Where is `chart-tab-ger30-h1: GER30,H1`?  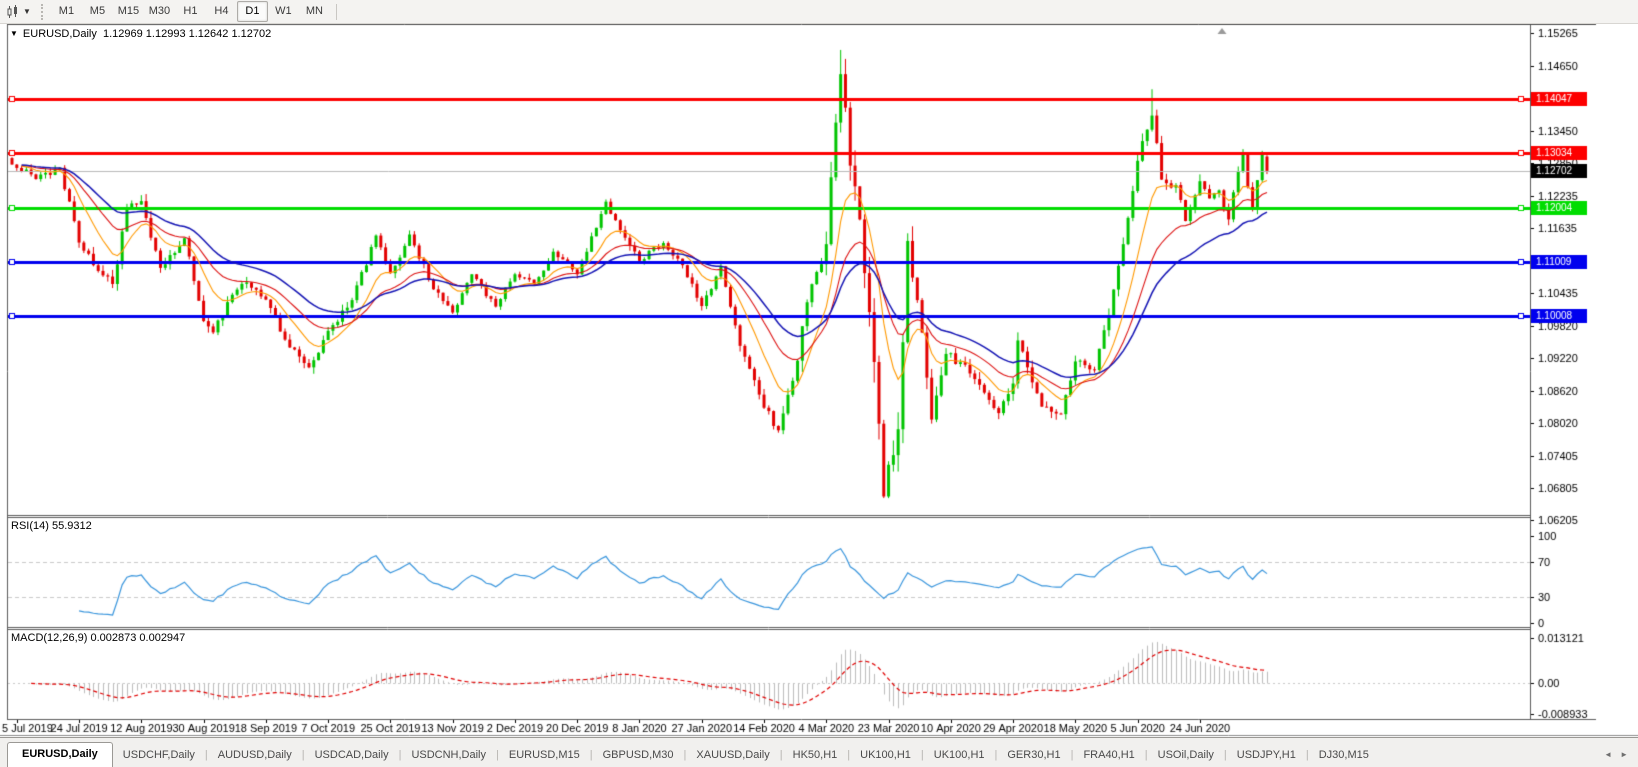
chart-tab-ger30-h1: GER30,H1 is located at coordinates (1033, 755).